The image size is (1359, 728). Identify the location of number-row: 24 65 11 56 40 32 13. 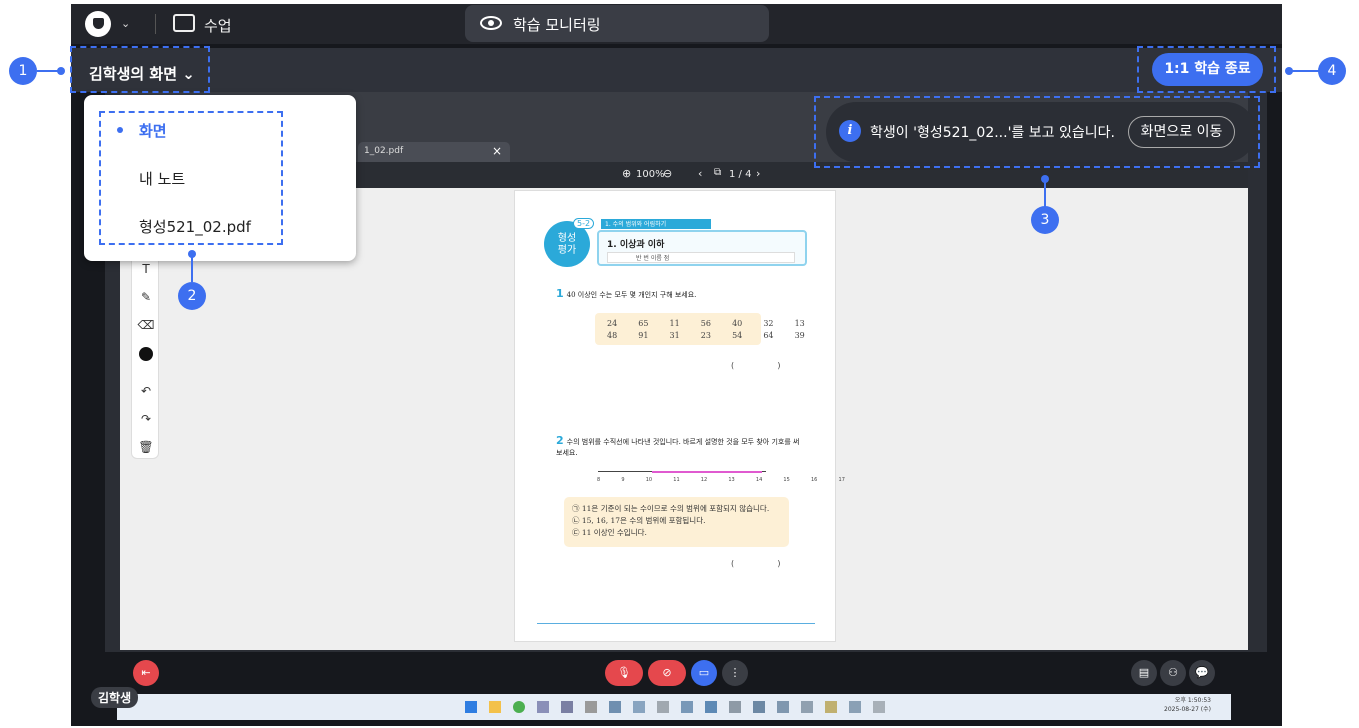
(706, 323).